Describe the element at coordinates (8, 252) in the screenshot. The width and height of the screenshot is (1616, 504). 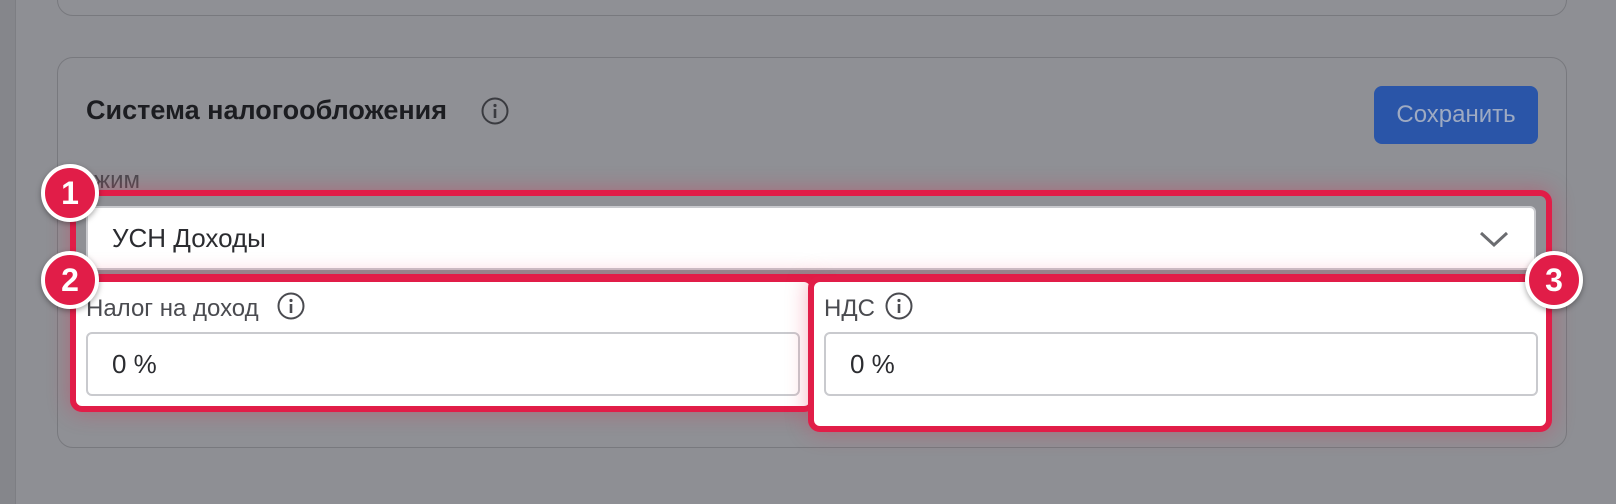
I see `sidebar-edge` at that location.